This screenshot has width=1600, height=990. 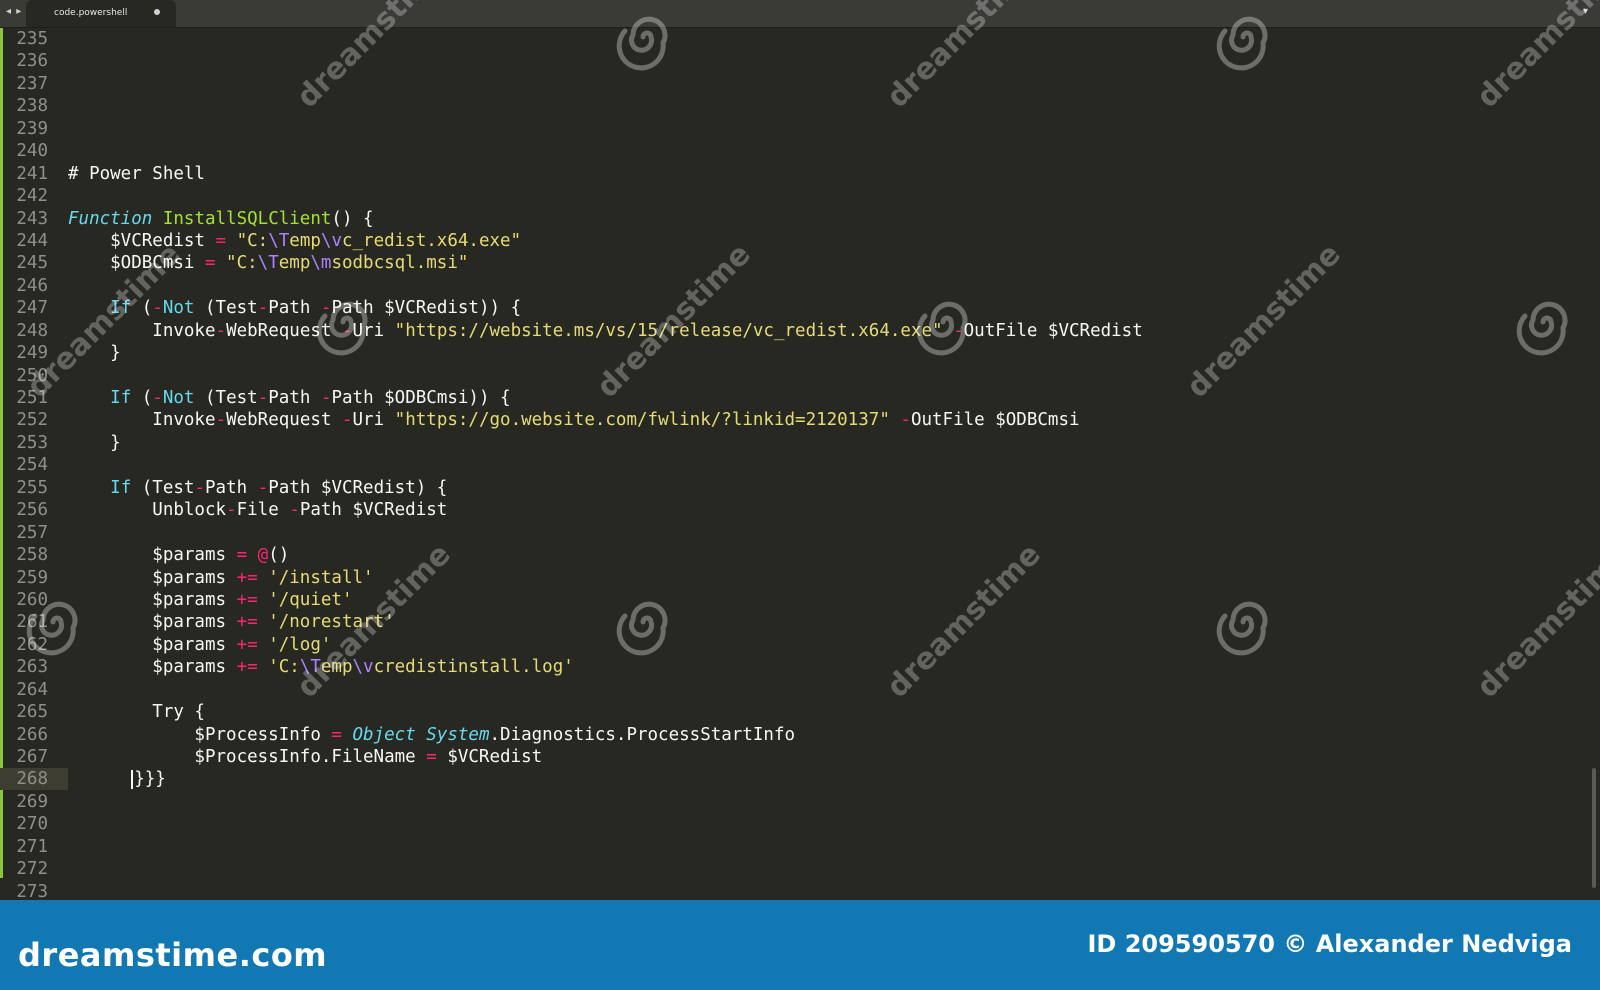 What do you see at coordinates (571, 376) in the screenshot?
I see `code-line: 250` at bounding box center [571, 376].